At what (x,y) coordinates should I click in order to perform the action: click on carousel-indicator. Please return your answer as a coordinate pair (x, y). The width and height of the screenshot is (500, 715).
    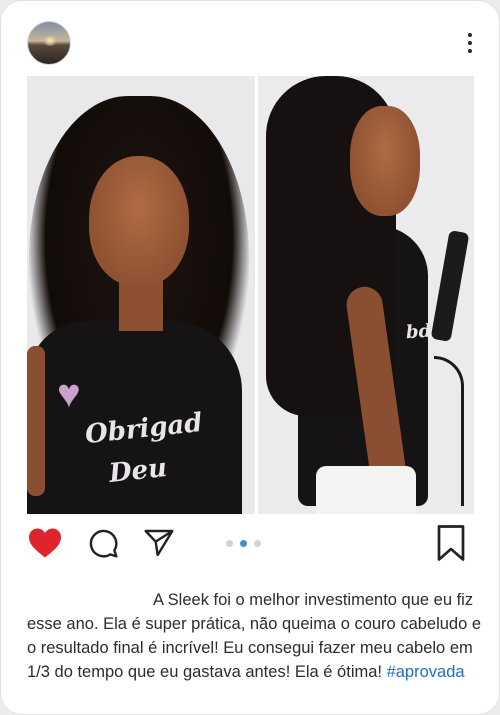
    Looking at the image, I should click on (243, 543).